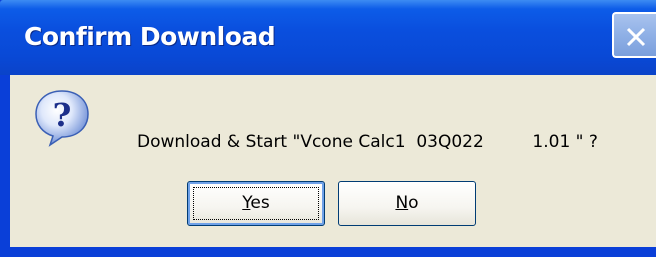 This screenshot has height=257, width=656. Describe the element at coordinates (413, 203) in the screenshot. I see `no-label-rest: o` at that location.